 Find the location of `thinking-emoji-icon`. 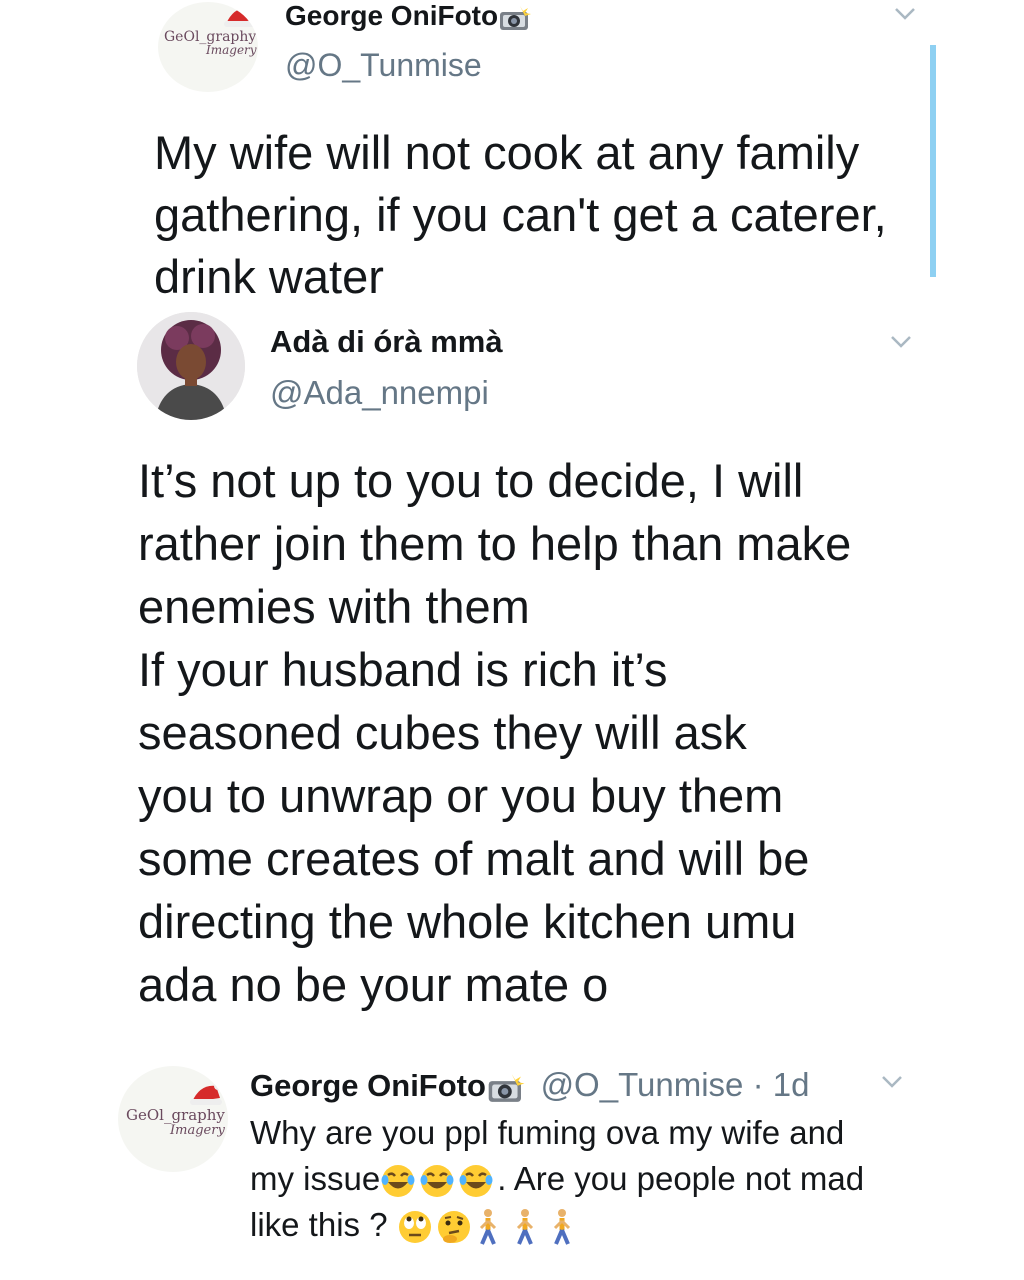

thinking-emoji-icon is located at coordinates (453, 1227).